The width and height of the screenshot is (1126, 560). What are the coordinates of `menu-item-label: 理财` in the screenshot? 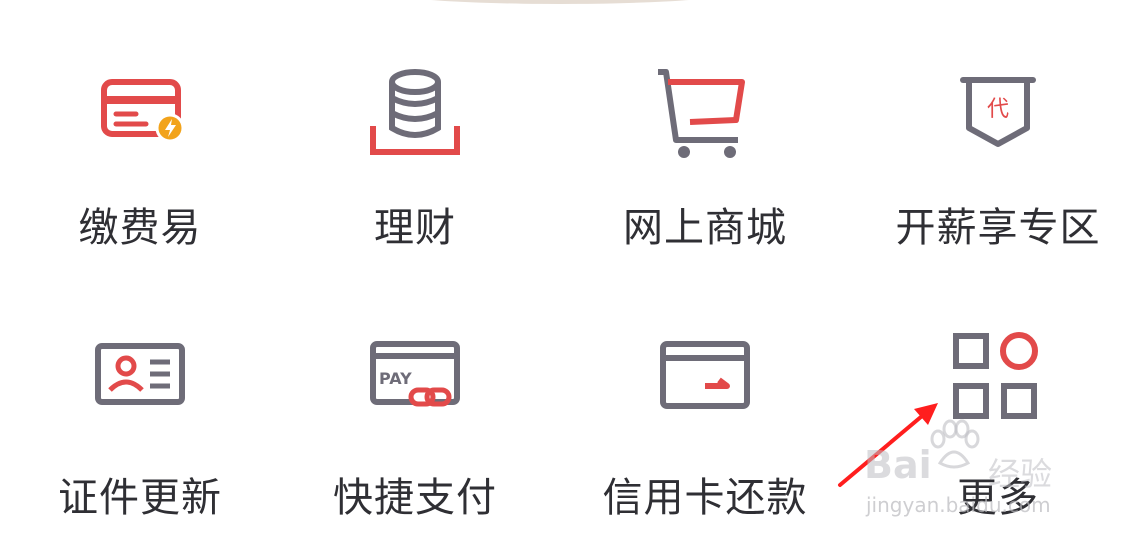 It's located at (415, 228).